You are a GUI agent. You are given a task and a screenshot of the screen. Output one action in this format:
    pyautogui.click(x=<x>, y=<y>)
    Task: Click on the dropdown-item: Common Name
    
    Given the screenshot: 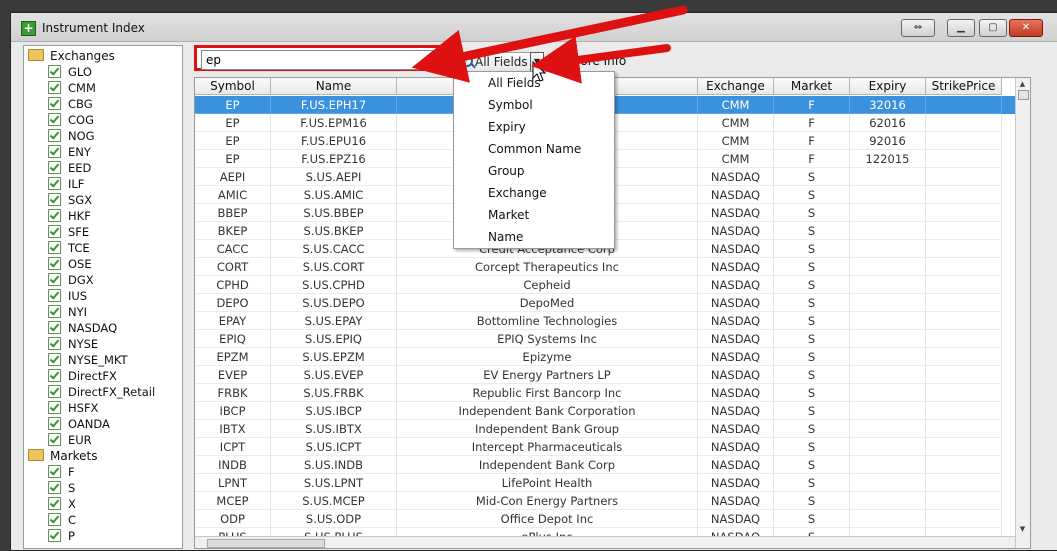 What is the action you would take?
    pyautogui.click(x=534, y=149)
    